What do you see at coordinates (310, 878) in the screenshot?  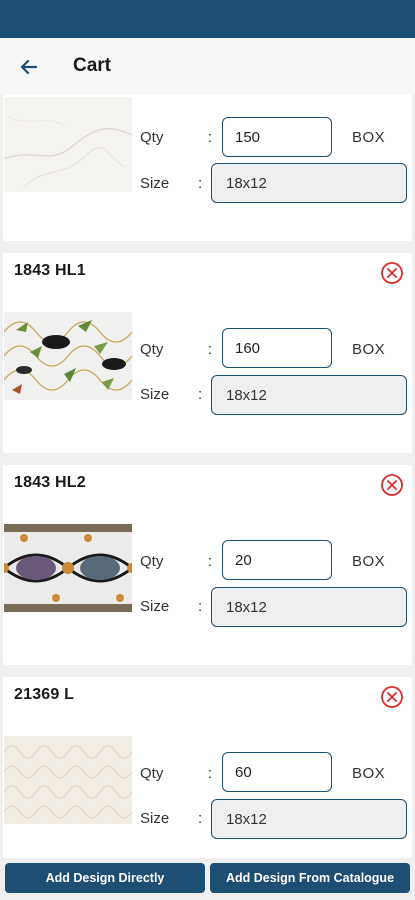 I see `add-design-from-catalogue-button: Add Design From Catalogue` at bounding box center [310, 878].